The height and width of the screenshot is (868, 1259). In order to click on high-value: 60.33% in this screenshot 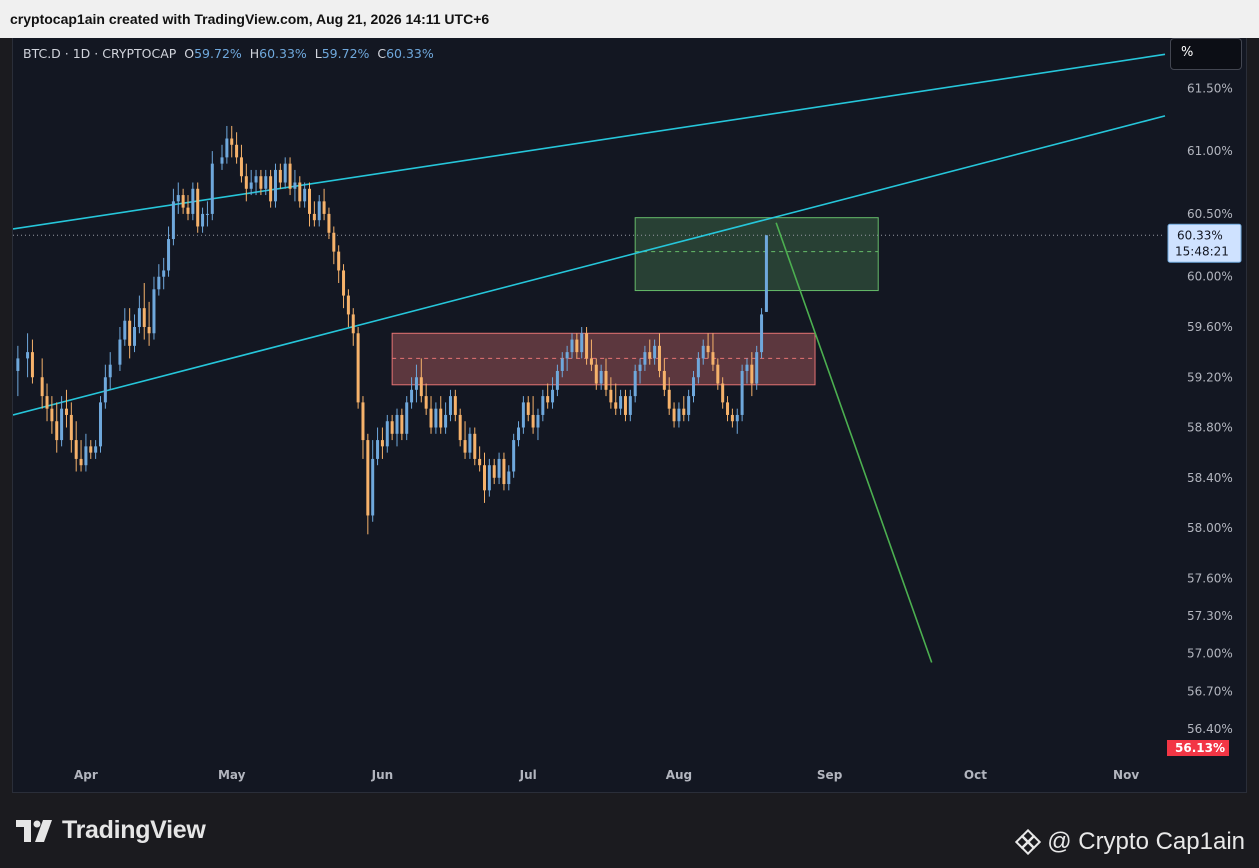, I will do `click(283, 53)`.